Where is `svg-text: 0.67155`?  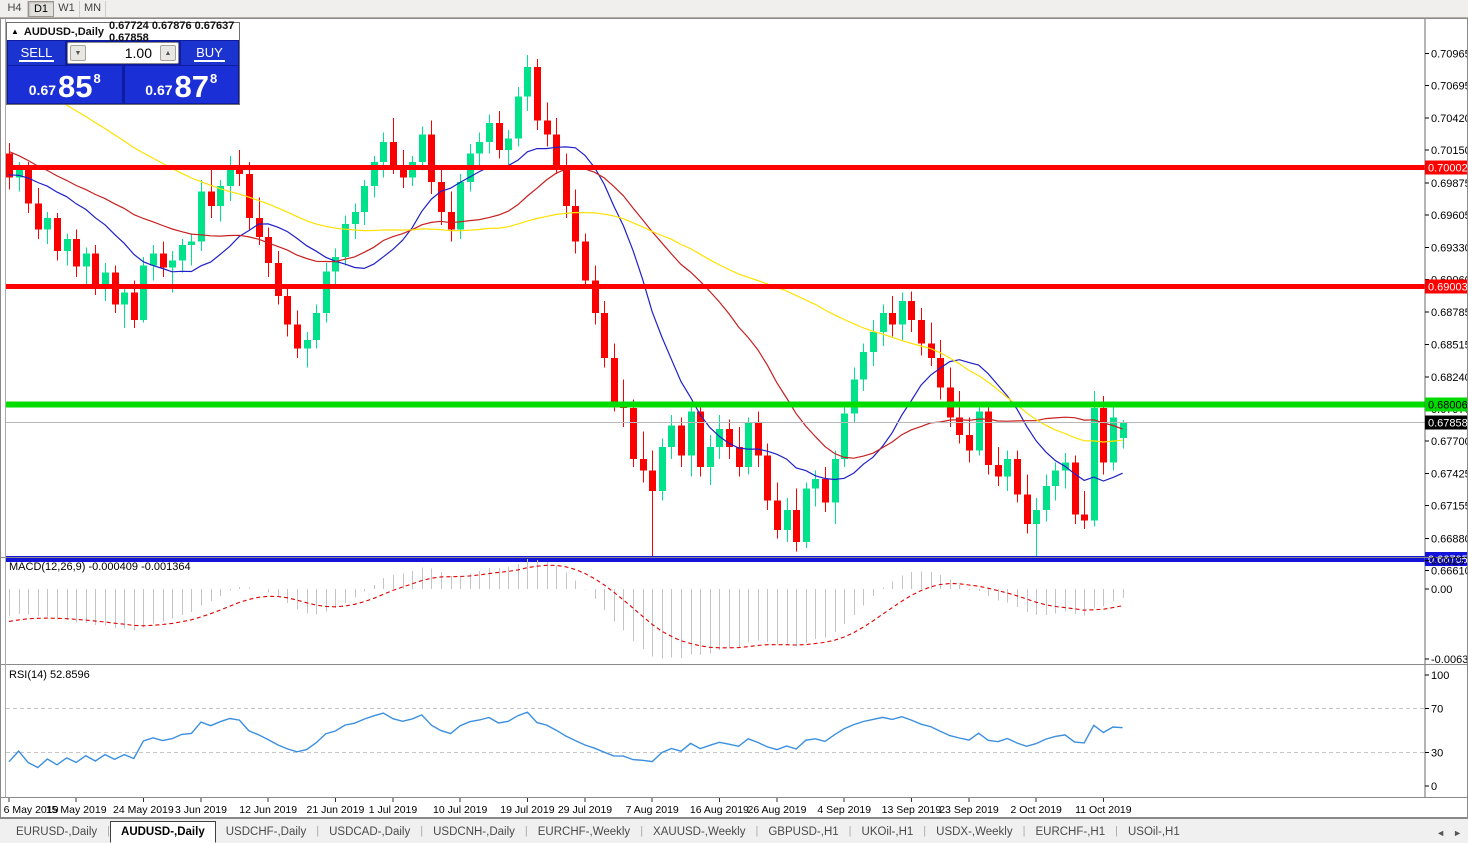
svg-text: 0.67155 is located at coordinates (1449, 507).